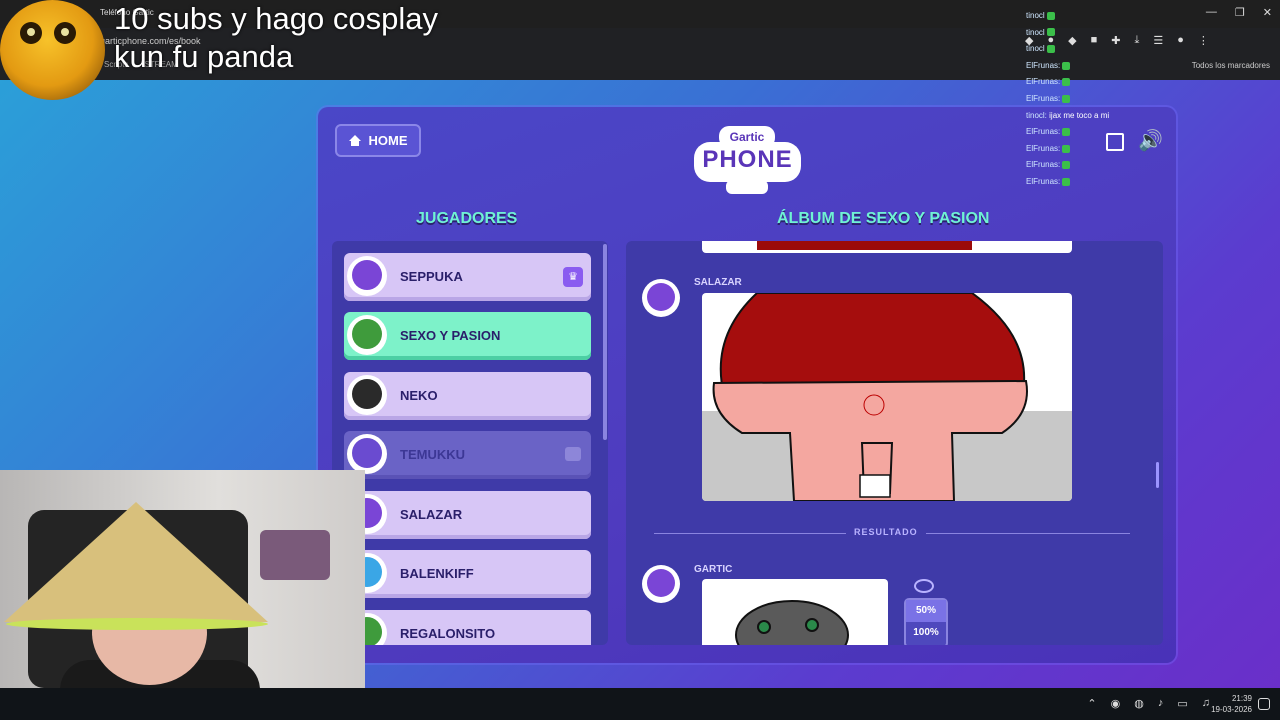 This screenshot has height=720, width=1280. I want to click on puzzle-icon: ✚, so click(1115, 40).